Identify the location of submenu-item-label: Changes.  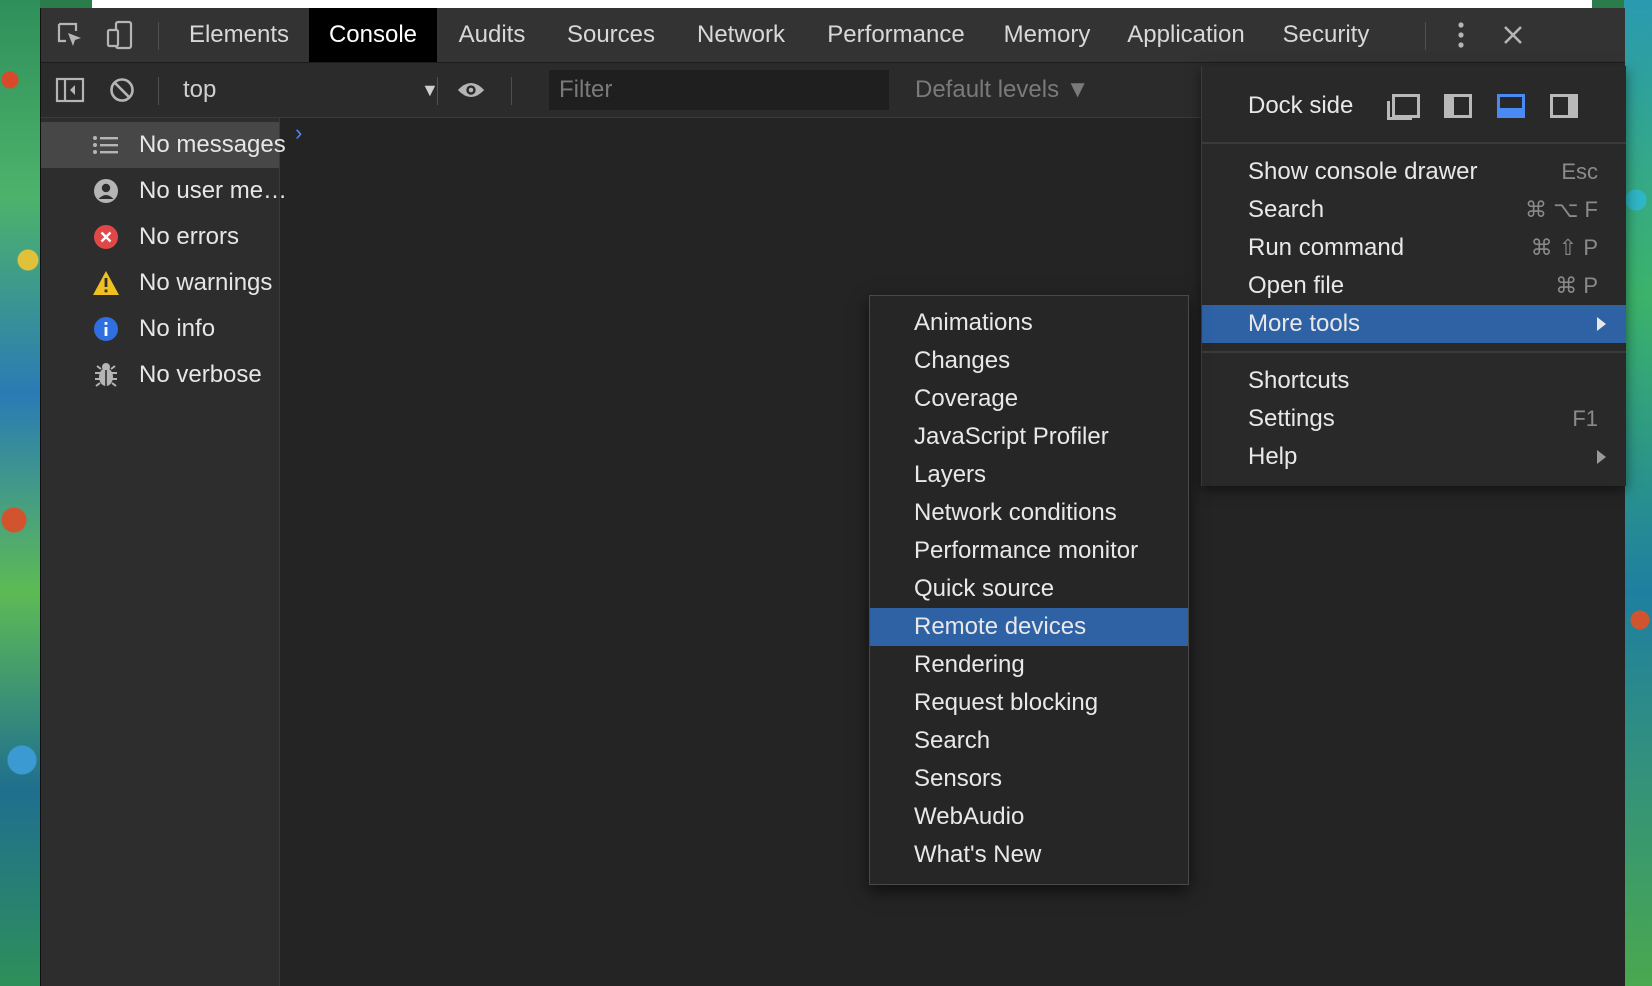
(962, 360).